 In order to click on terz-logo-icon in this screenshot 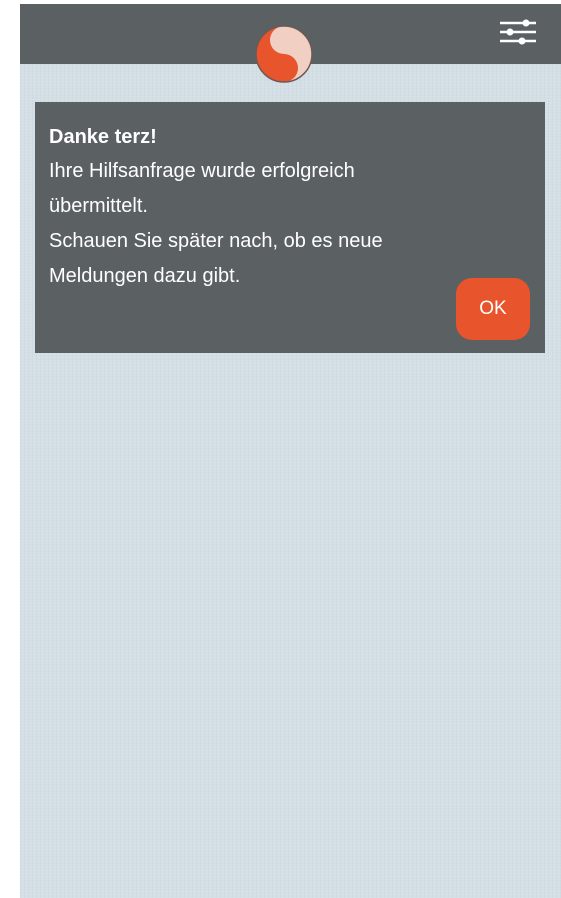, I will do `click(284, 54)`.